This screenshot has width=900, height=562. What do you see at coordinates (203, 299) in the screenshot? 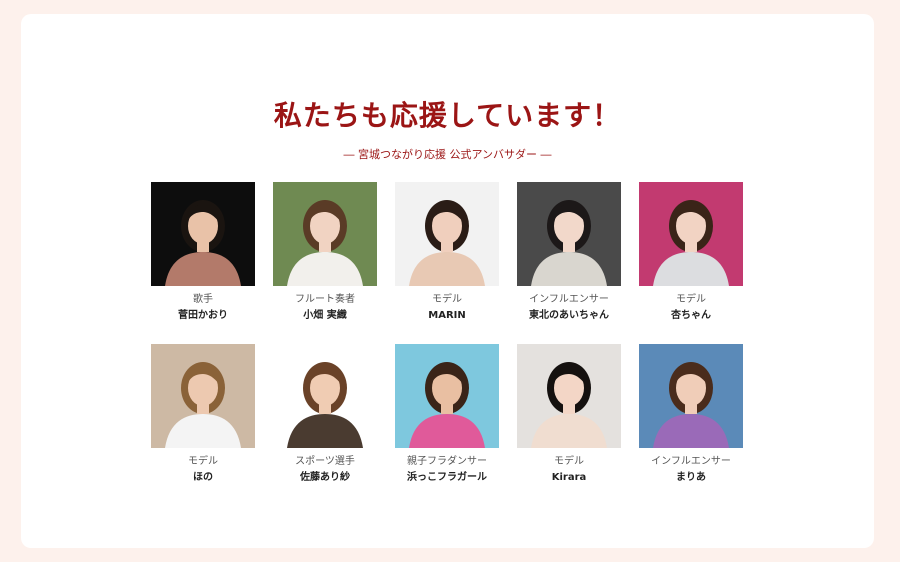
I see `ambassador-role: 歌手` at bounding box center [203, 299].